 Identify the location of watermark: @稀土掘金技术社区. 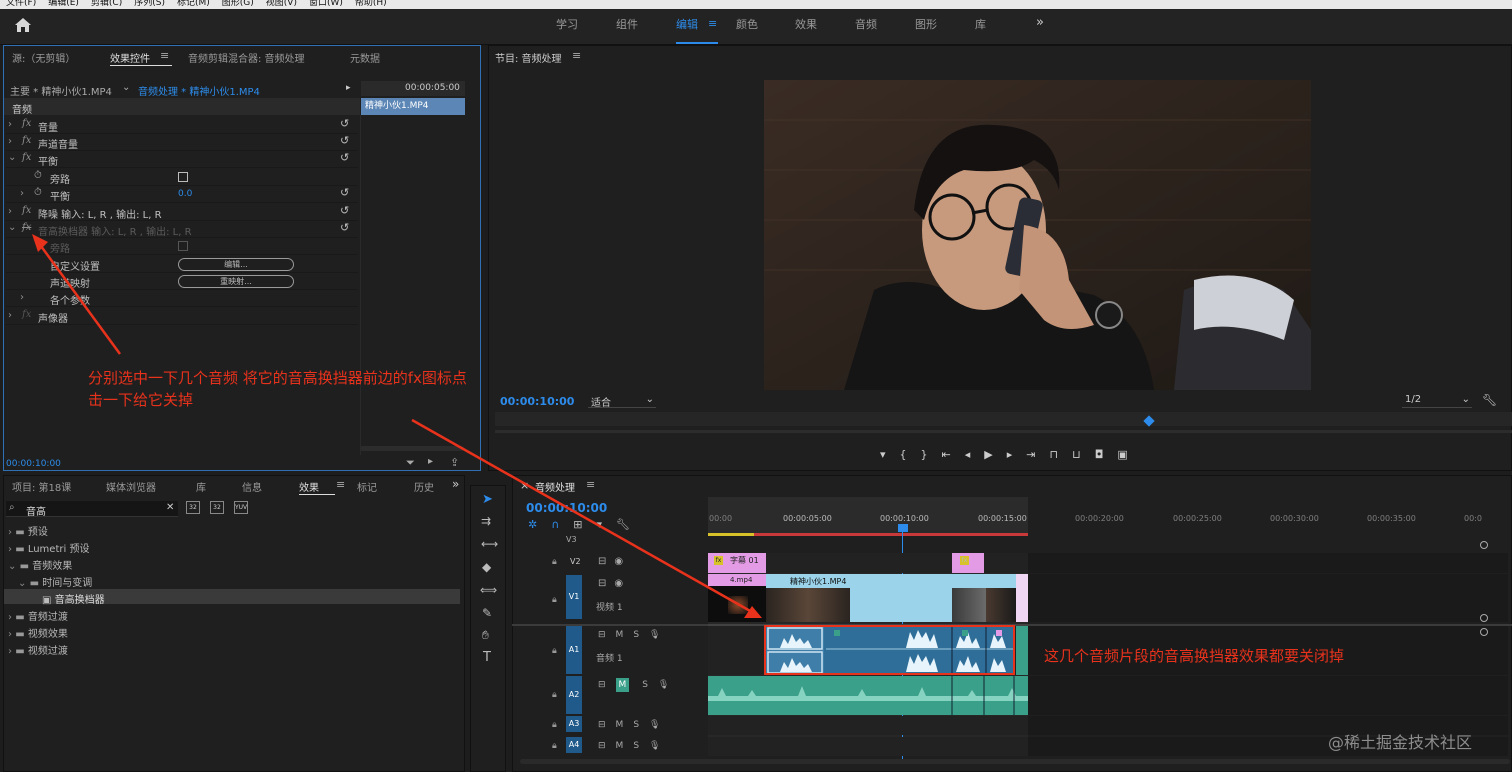
(1400, 742).